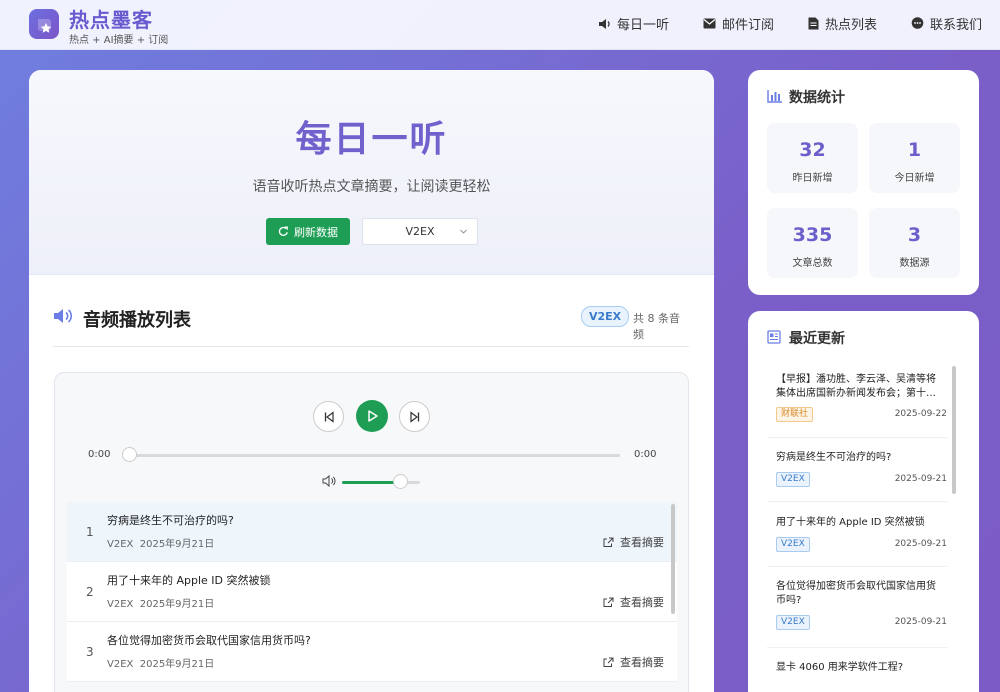 This screenshot has width=1000, height=692. What do you see at coordinates (914, 178) in the screenshot?
I see `stat-label: 今日新增` at bounding box center [914, 178].